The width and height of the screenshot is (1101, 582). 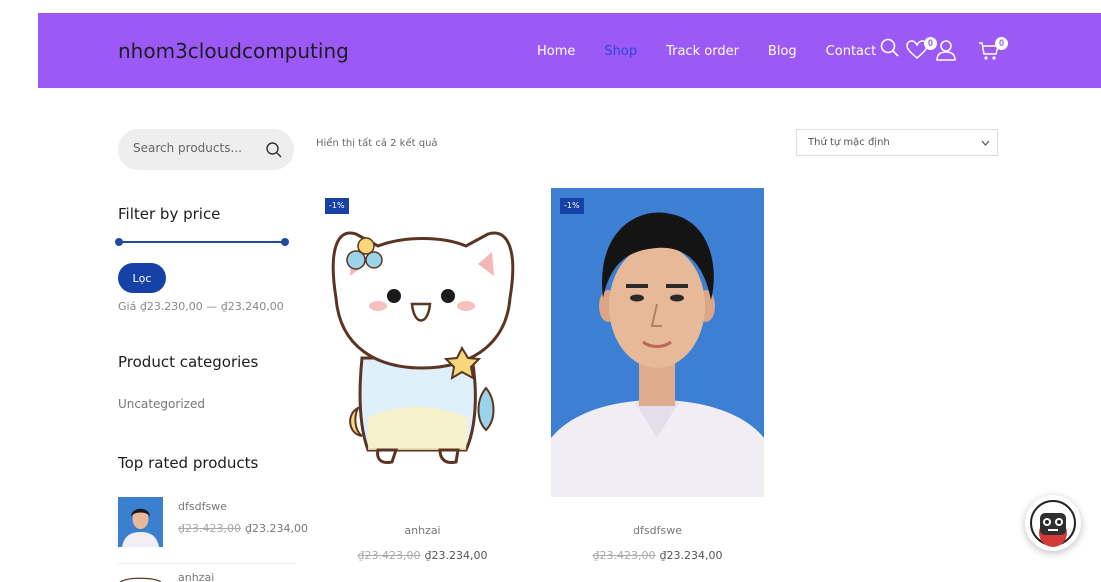 I want to click on filter-by-price-title: Filter by price, so click(x=169, y=214).